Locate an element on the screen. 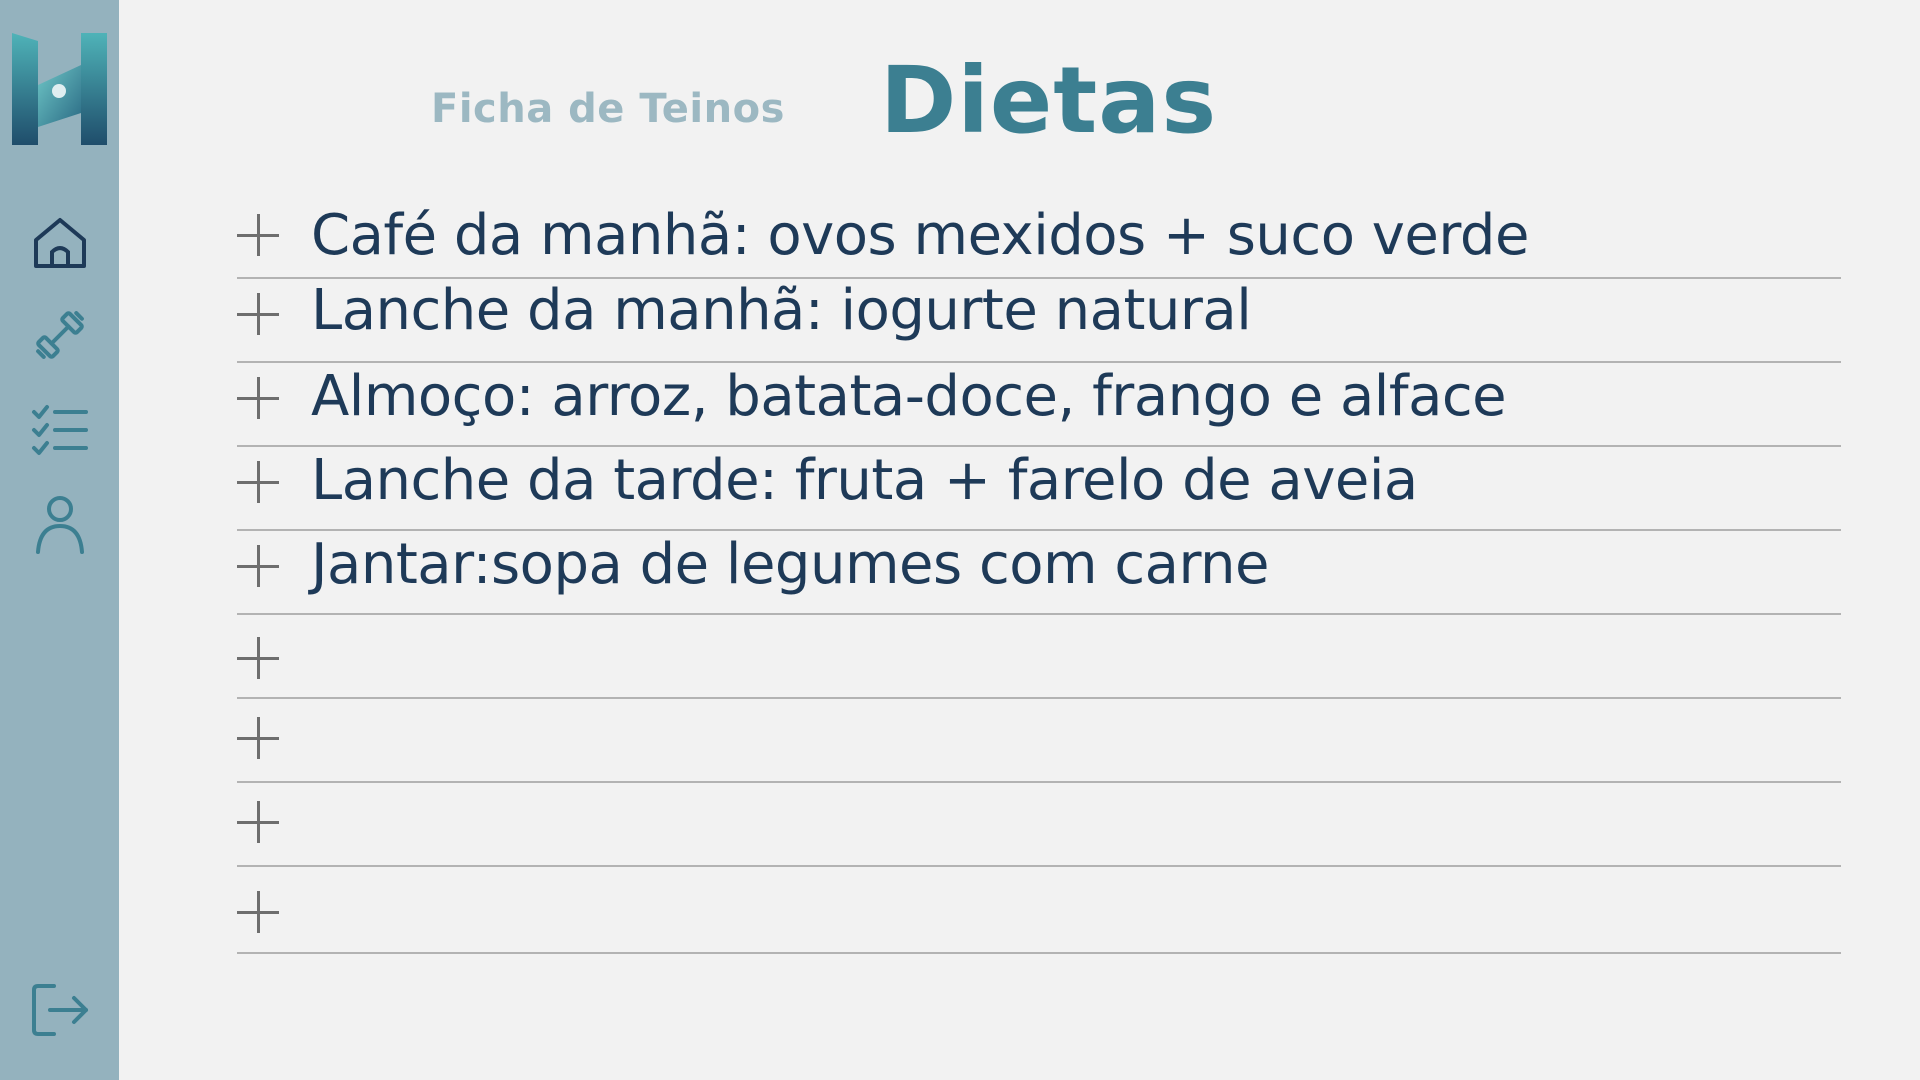 This screenshot has width=1920, height=1080. list-item: Lanche da manhã: iogurte natural is located at coordinates (1039, 320).